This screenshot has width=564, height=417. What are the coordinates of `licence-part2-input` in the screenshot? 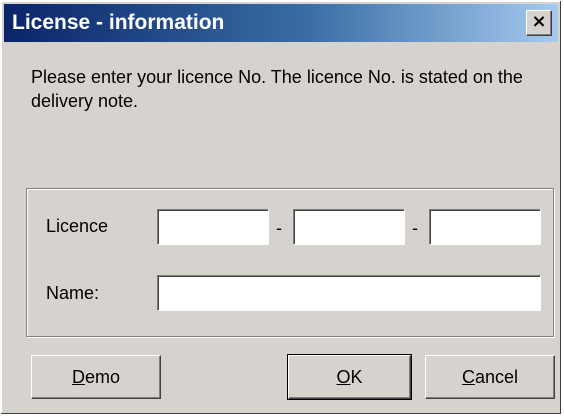 It's located at (349, 227).